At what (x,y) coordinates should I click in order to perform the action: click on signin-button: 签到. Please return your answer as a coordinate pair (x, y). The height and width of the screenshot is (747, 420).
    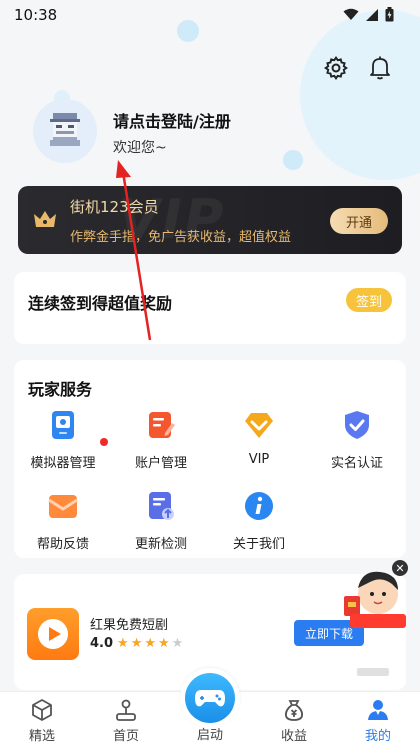
    Looking at the image, I should click on (369, 300).